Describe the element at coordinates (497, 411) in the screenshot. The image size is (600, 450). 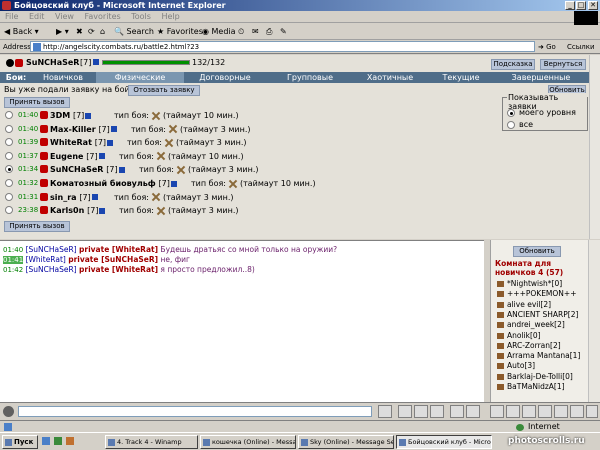
I see `smiles-icon` at that location.